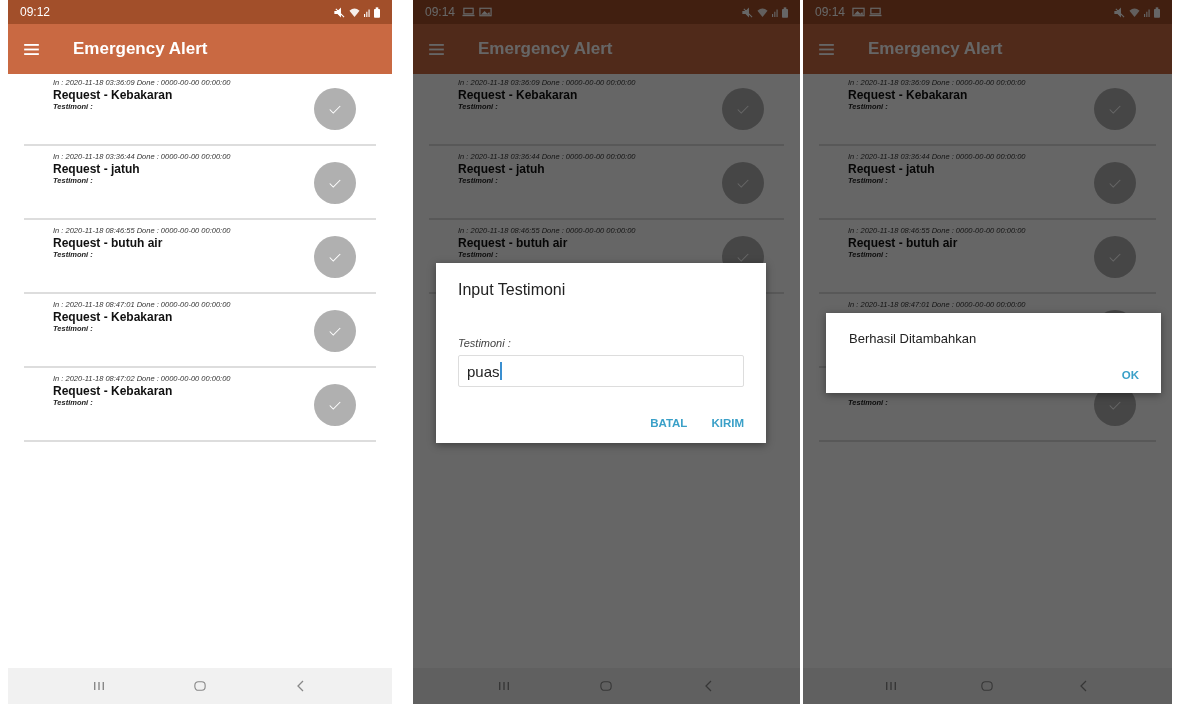 This screenshot has height=704, width=1180. Describe the element at coordinates (601, 371) in the screenshot. I see `testimoni-field: puas` at that location.